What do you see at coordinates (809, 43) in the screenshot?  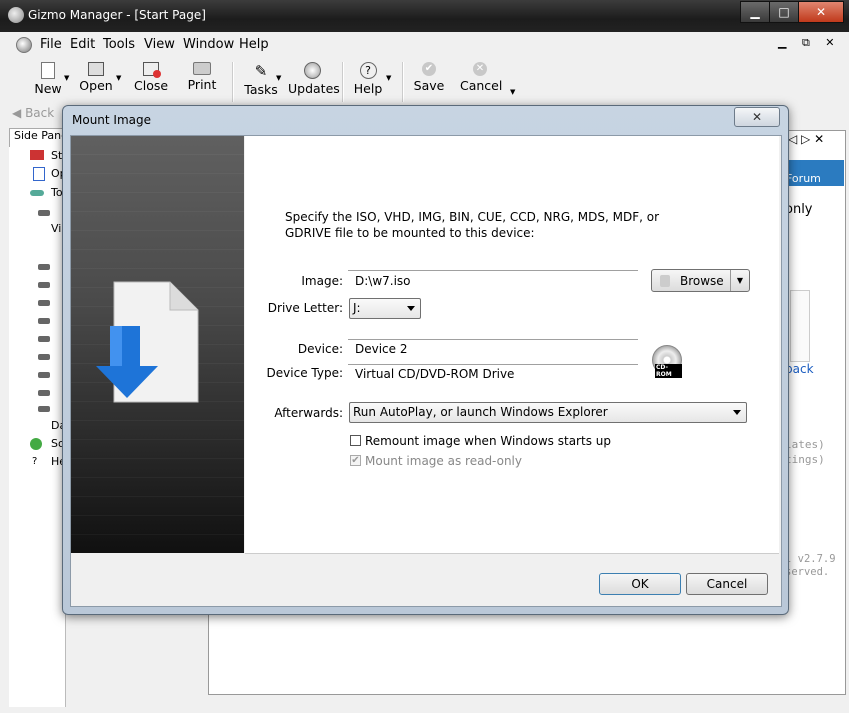 I see `mdi-window-controls: ▁ ⧉ ✕` at bounding box center [809, 43].